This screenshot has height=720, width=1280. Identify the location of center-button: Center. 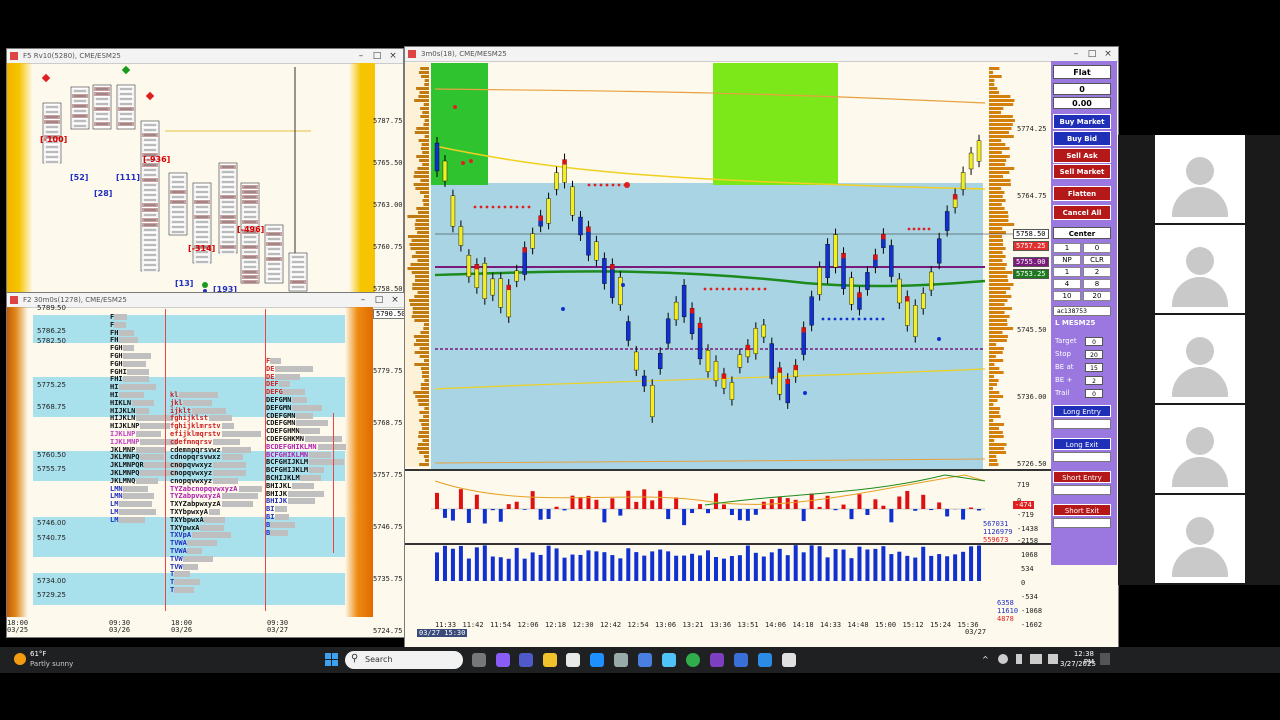
(1082, 233).